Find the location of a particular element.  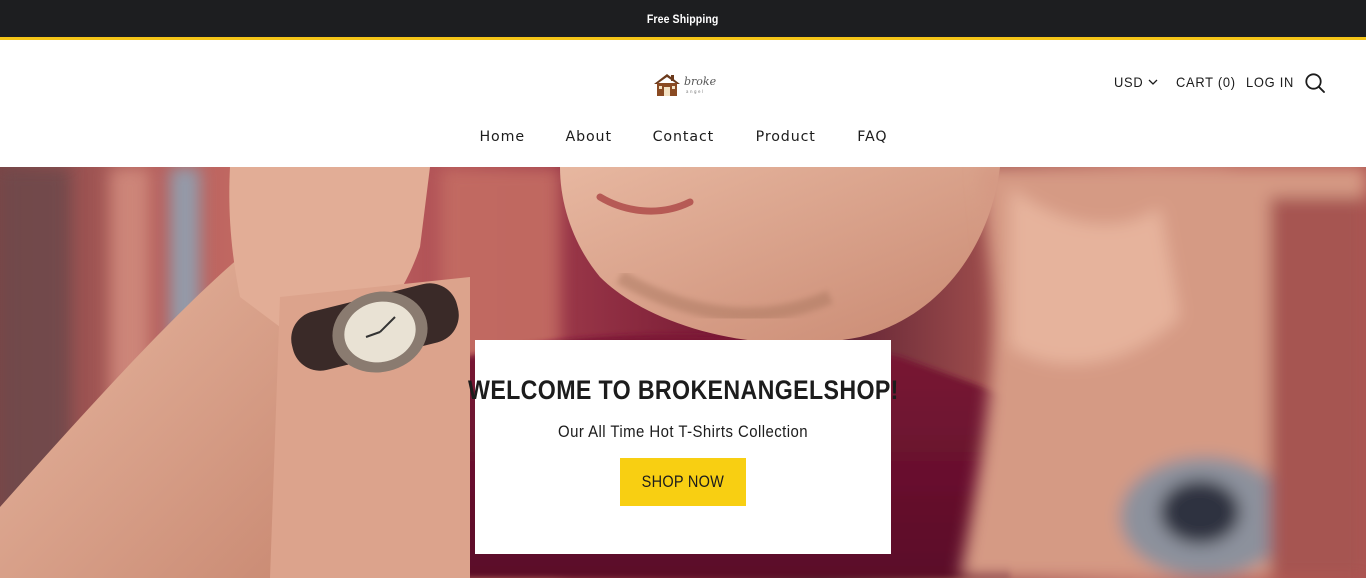

nav-item-home: Home is located at coordinates (501, 140).